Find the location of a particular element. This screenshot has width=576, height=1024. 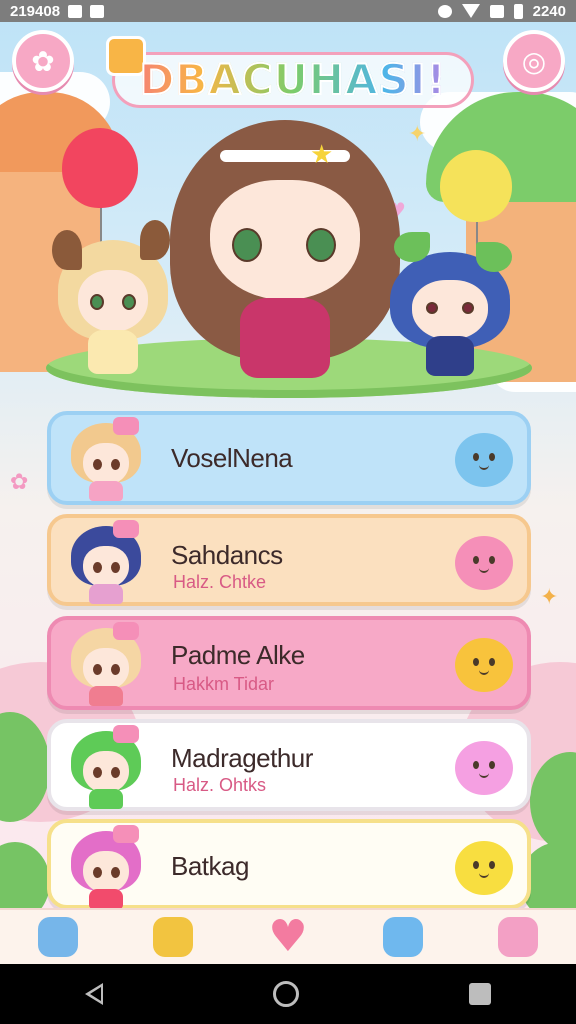

blue-blob-icon is located at coordinates (403, 937).